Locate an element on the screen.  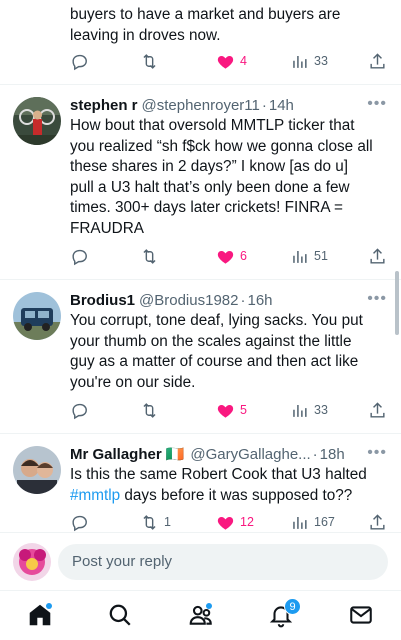
scrollbar is located at coordinates (397, 303).